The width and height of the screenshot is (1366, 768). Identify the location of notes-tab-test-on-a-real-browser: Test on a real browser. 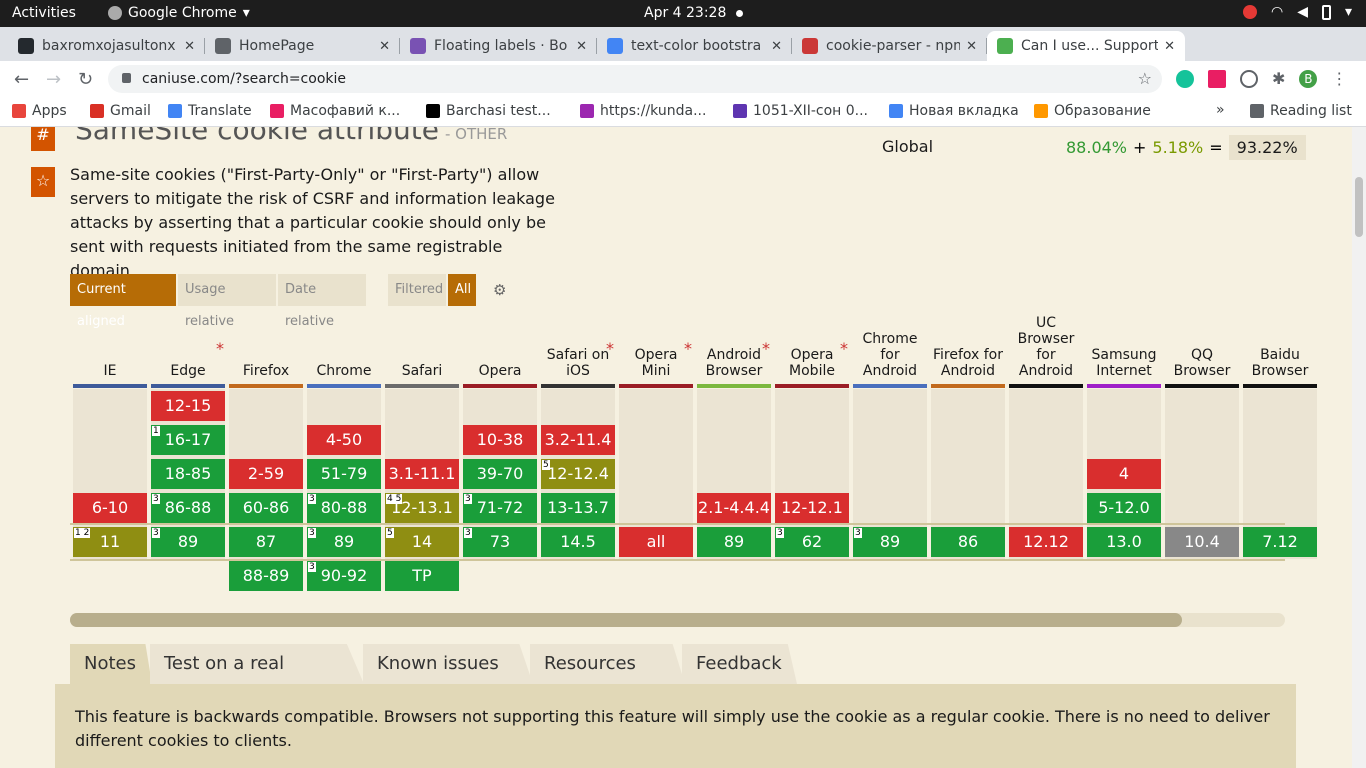
(257, 664).